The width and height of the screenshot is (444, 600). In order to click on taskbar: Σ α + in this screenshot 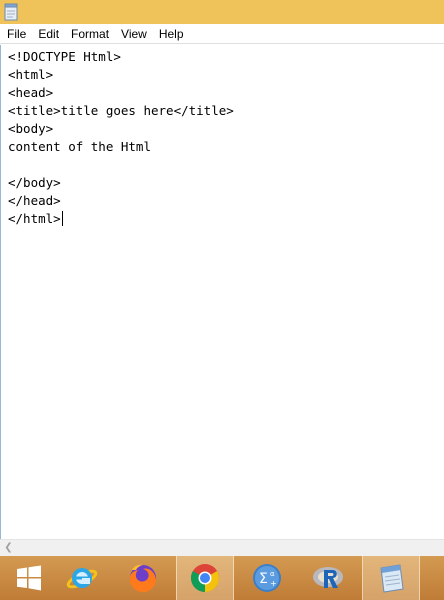, I will do `click(222, 578)`.